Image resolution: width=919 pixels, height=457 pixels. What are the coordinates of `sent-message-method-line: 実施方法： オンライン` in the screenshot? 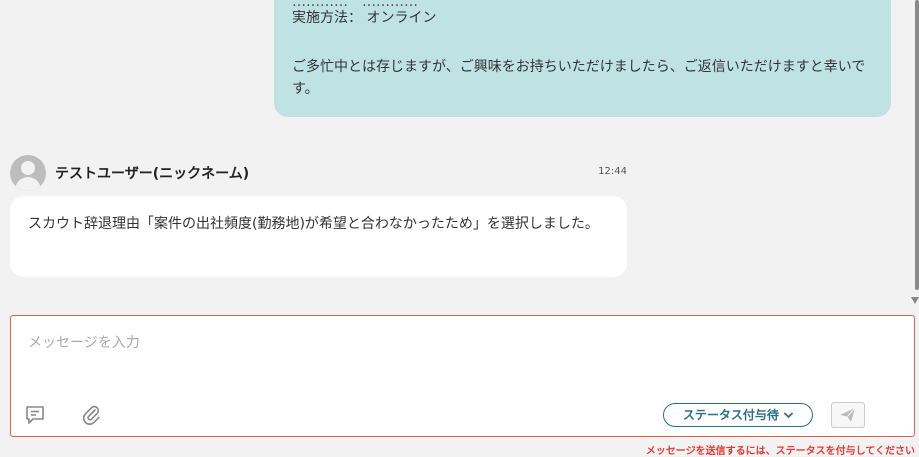 It's located at (364, 18).